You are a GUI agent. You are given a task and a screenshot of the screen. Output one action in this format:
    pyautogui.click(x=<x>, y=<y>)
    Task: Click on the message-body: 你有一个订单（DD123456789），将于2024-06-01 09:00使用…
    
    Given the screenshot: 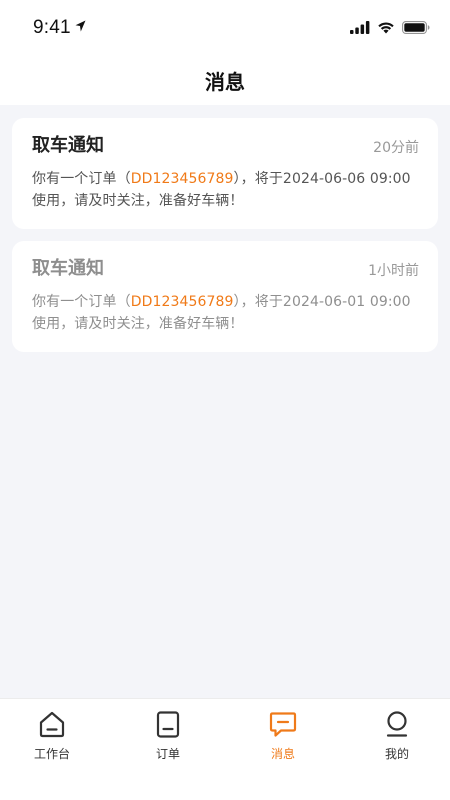 What is the action you would take?
    pyautogui.click(x=225, y=313)
    